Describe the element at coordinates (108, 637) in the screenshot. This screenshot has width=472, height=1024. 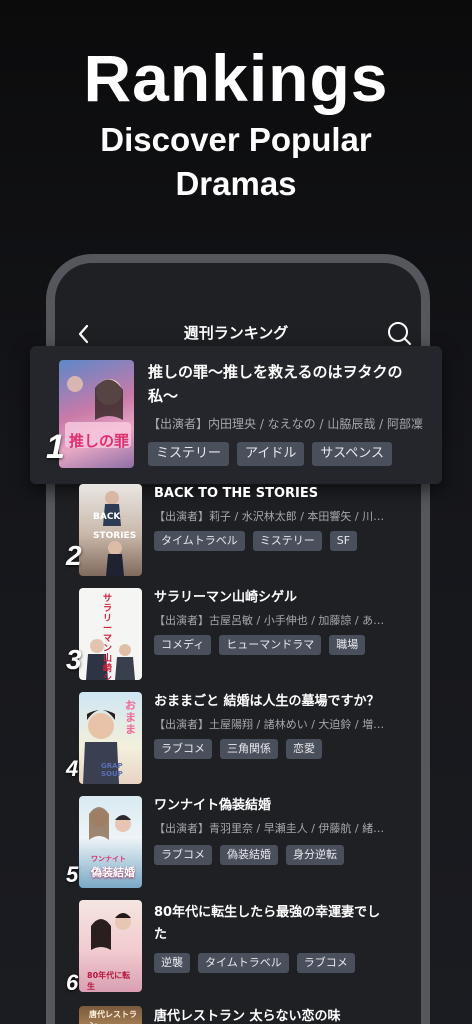
I see `poster-title-text: サラリーマン山崎シゲル` at that location.